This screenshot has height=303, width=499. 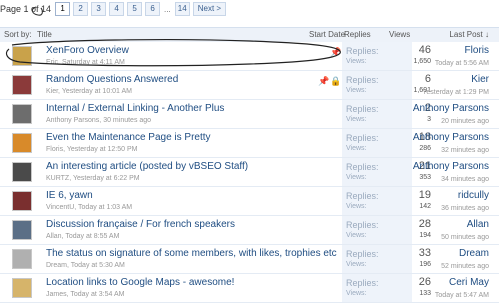 What do you see at coordinates (81, 9) in the screenshot?
I see `page-link-2: 2` at bounding box center [81, 9].